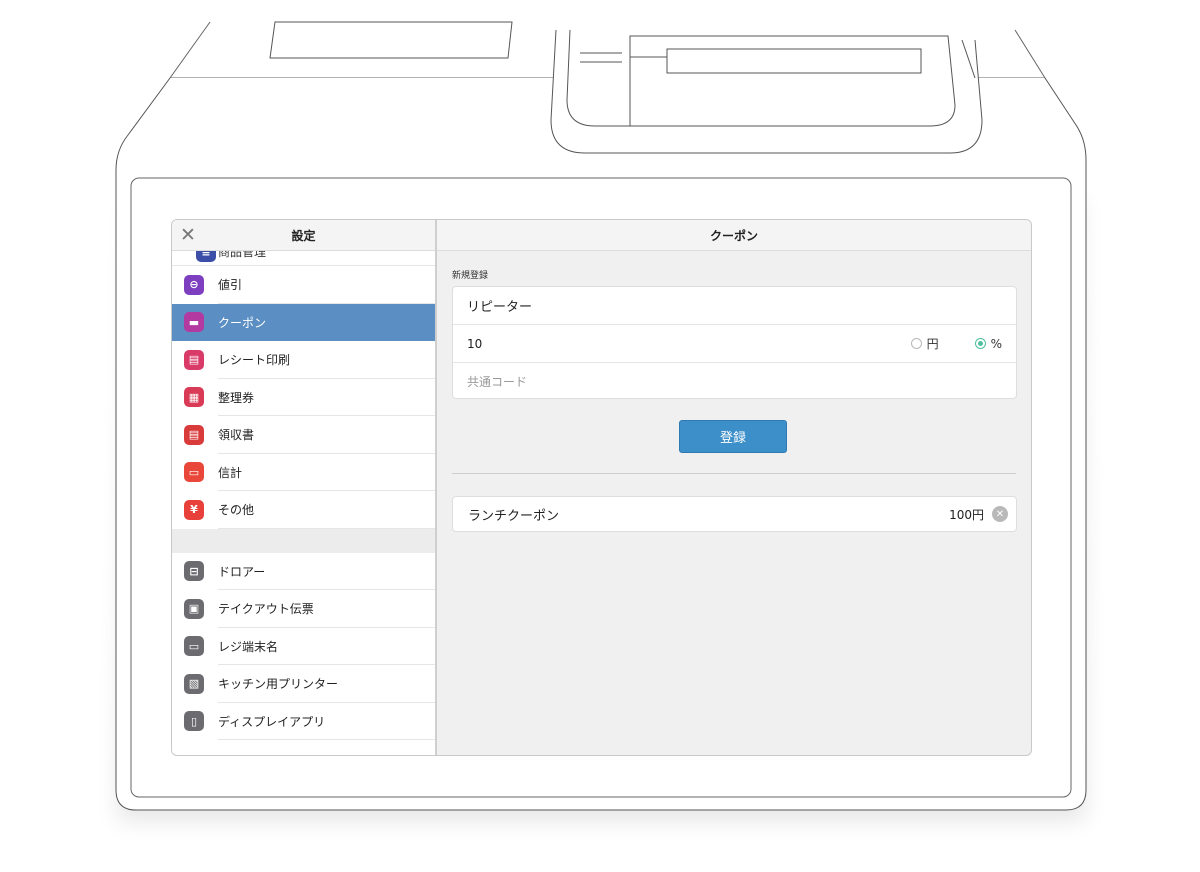 The height and width of the screenshot is (872, 1200). I want to click on section-gap, so click(303, 540).